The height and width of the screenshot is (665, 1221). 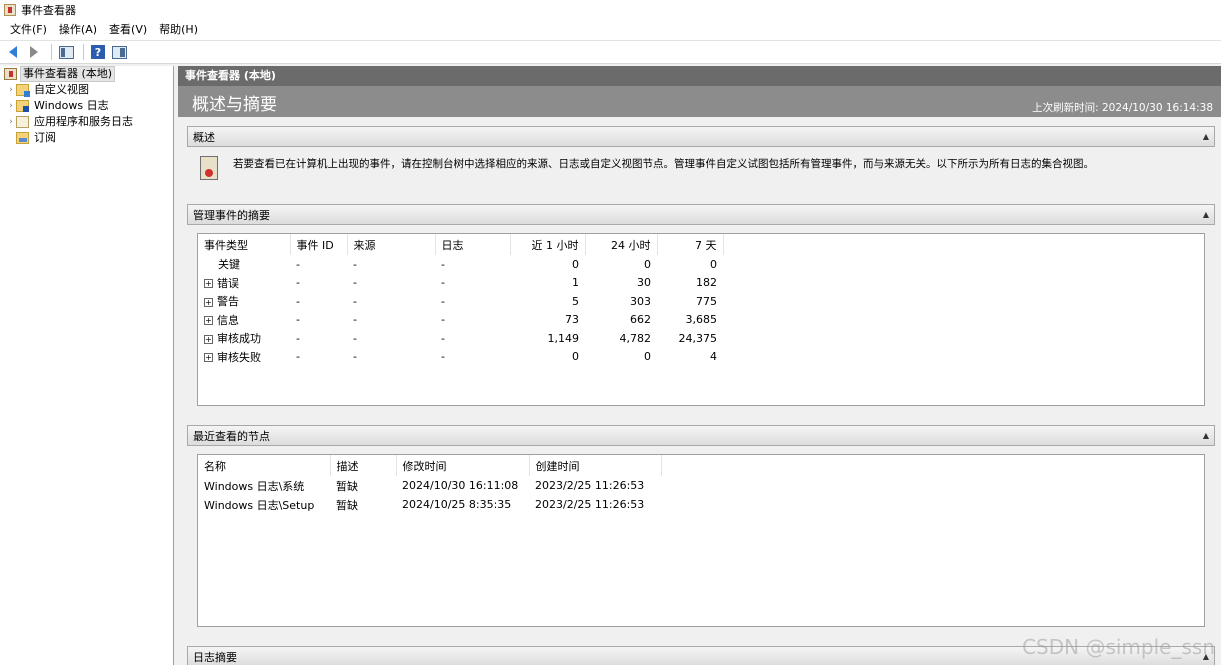 I want to click on help-button: ?, so click(x=98, y=52).